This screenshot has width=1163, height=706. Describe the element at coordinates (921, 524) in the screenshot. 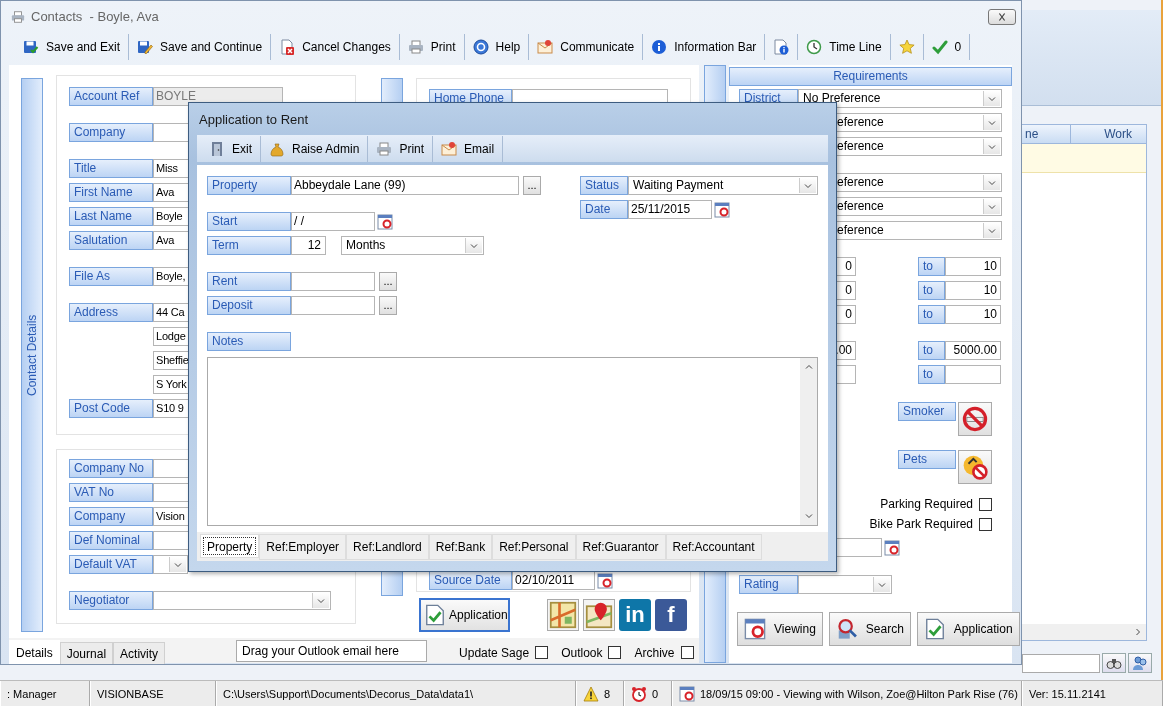

I see `checkbox-label: Bike Park Required` at that location.